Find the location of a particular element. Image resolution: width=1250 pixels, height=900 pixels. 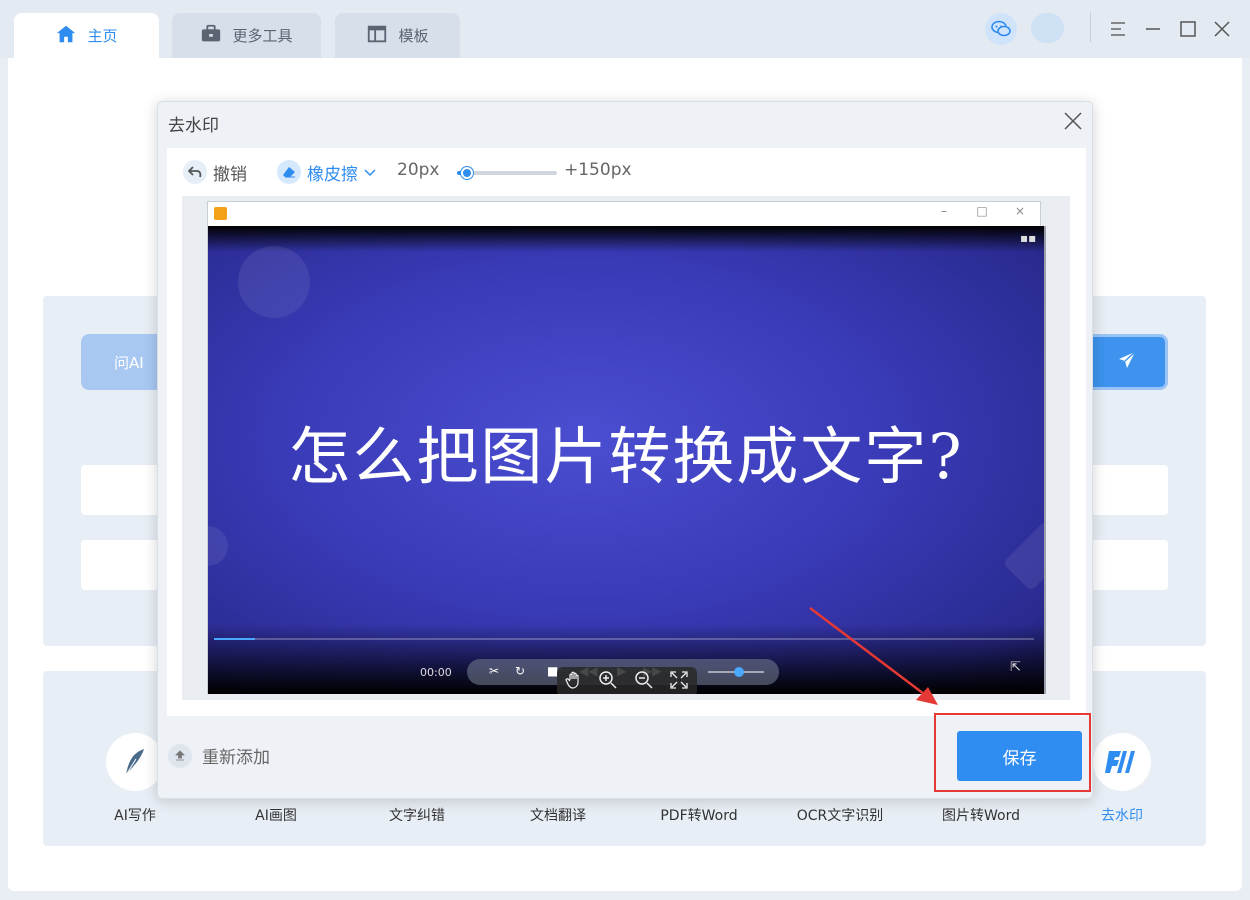

dialog-title: 去水印 is located at coordinates (193, 126).